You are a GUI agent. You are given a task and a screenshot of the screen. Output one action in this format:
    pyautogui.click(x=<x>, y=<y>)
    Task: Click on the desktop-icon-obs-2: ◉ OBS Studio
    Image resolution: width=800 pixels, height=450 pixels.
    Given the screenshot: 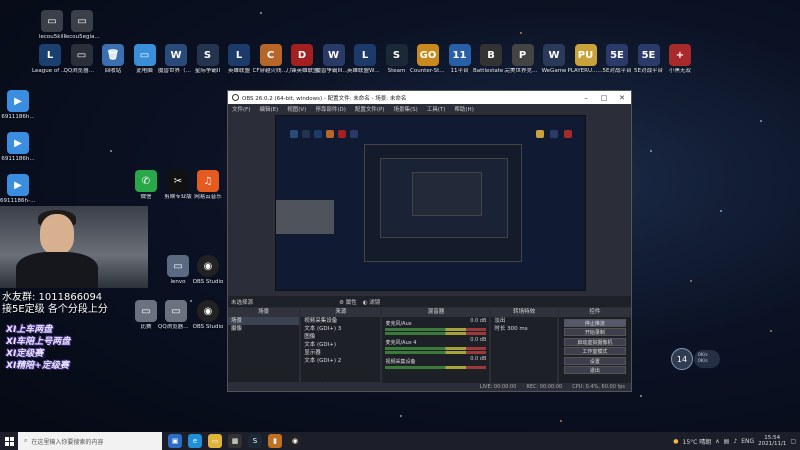 What is the action you would take?
    pyautogui.click(x=208, y=270)
    